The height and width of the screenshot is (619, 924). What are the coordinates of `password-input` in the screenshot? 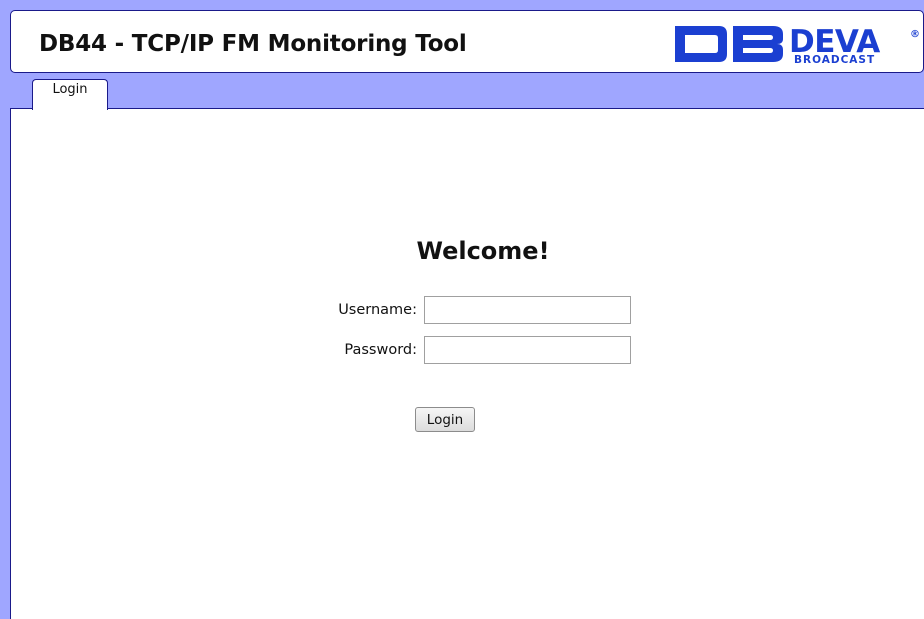 It's located at (527, 350).